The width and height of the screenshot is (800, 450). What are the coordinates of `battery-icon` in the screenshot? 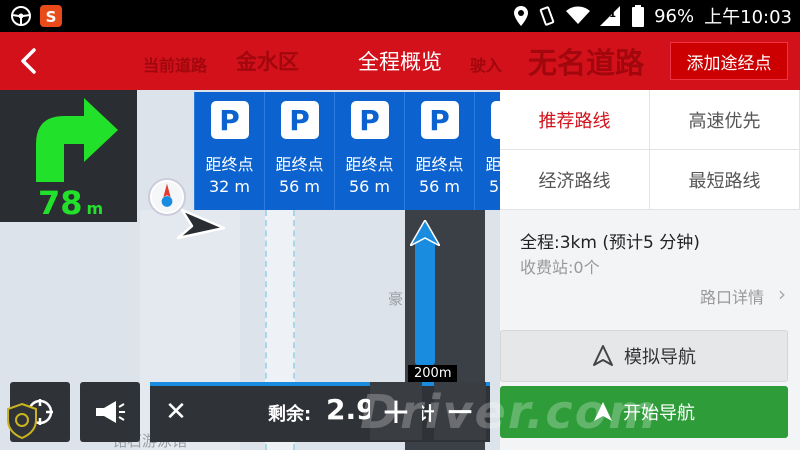 It's located at (638, 16).